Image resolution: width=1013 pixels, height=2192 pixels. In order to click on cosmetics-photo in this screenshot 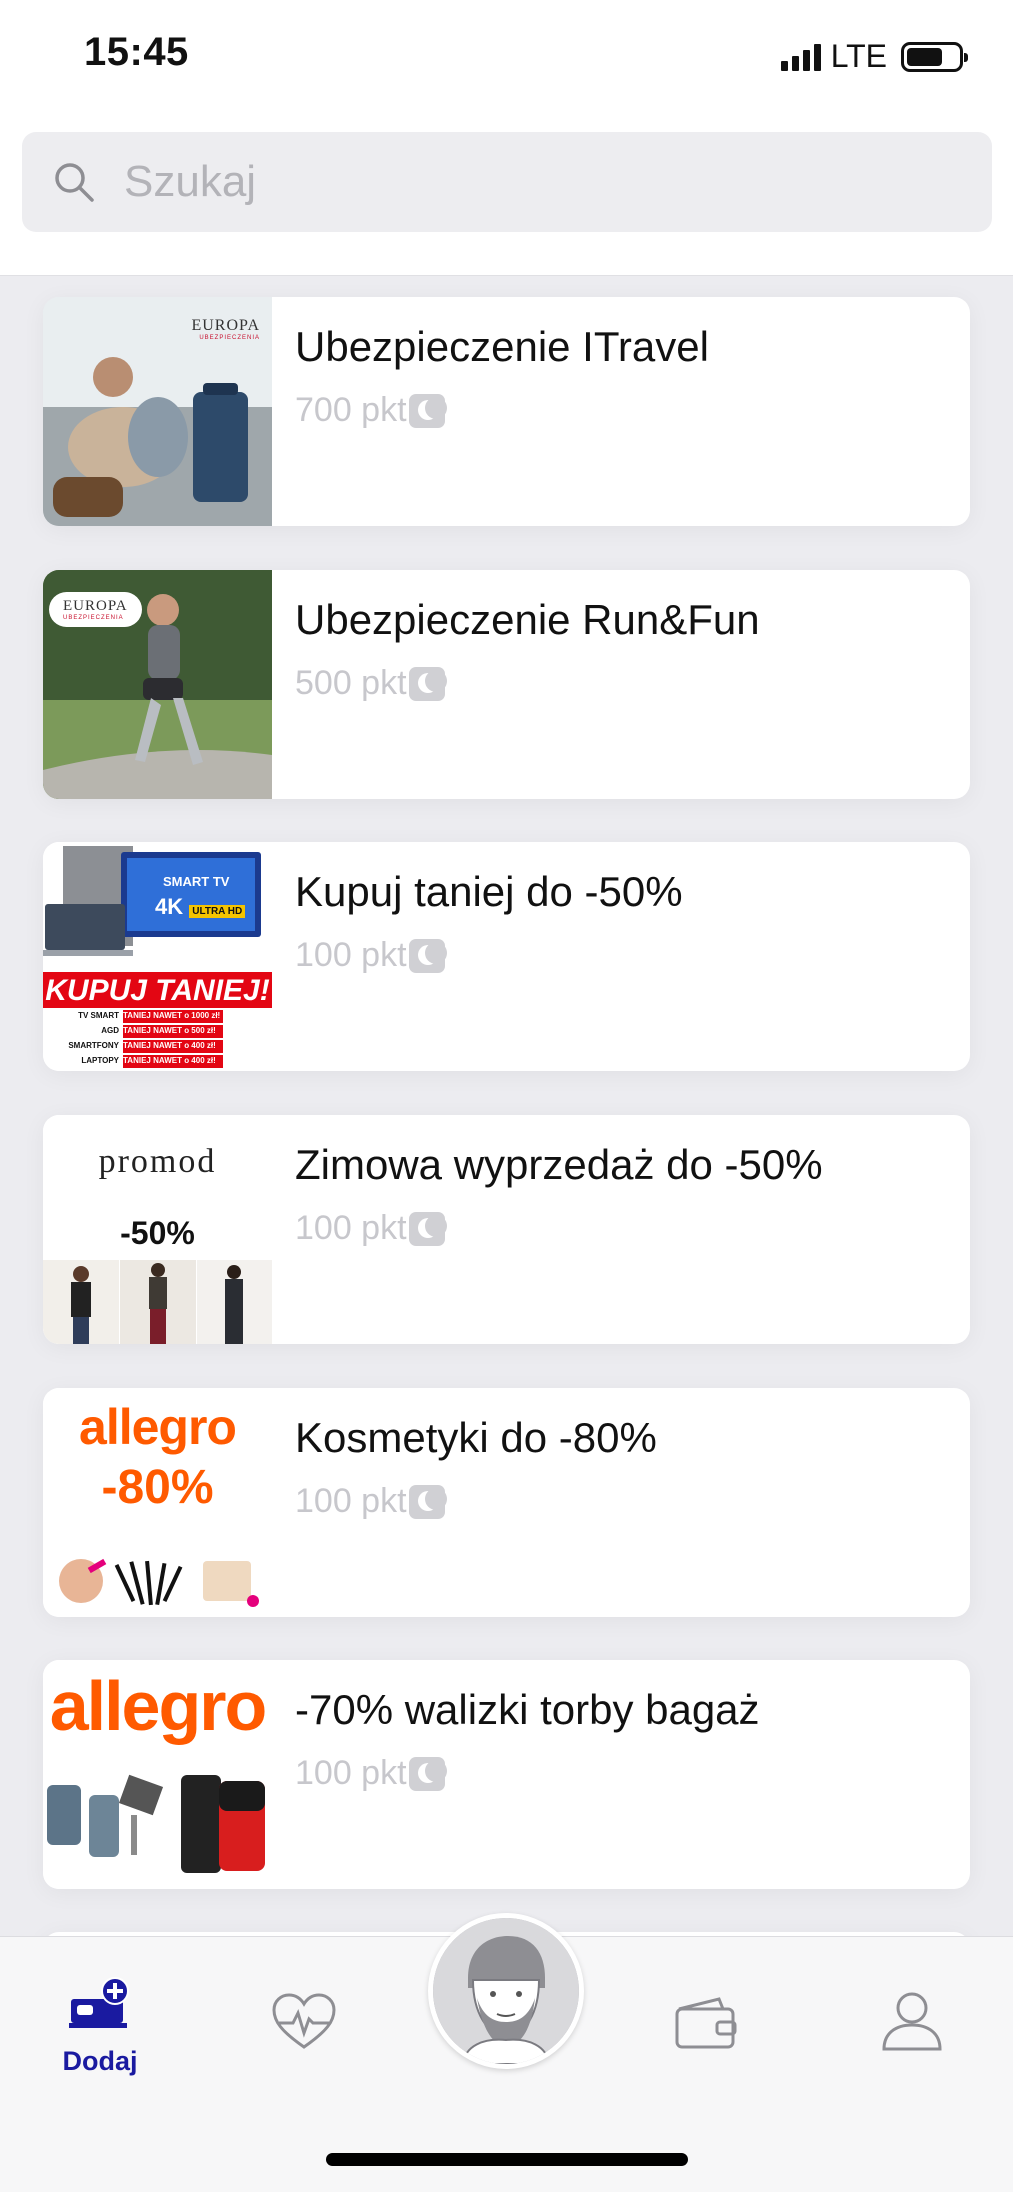, I will do `click(159, 1582)`.